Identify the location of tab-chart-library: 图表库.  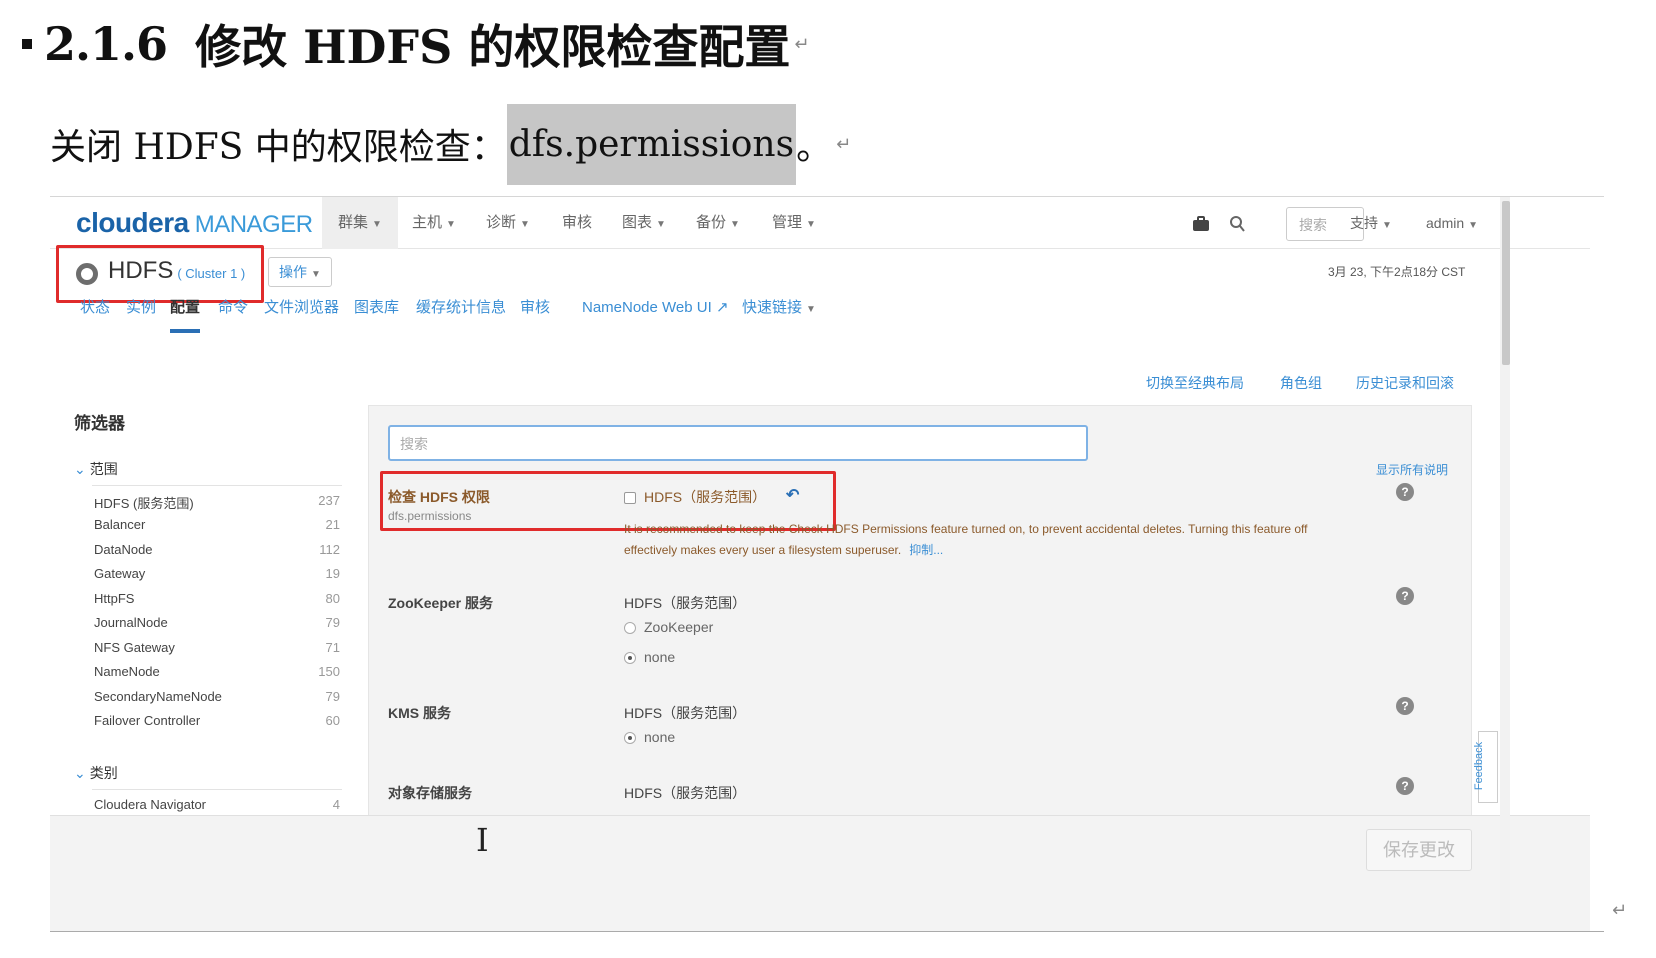
(376, 313).